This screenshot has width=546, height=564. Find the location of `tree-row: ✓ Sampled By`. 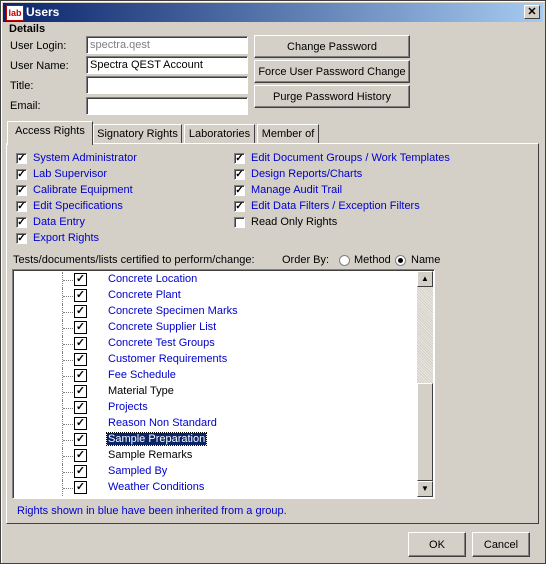

tree-row: ✓ Sampled By is located at coordinates (215, 472).